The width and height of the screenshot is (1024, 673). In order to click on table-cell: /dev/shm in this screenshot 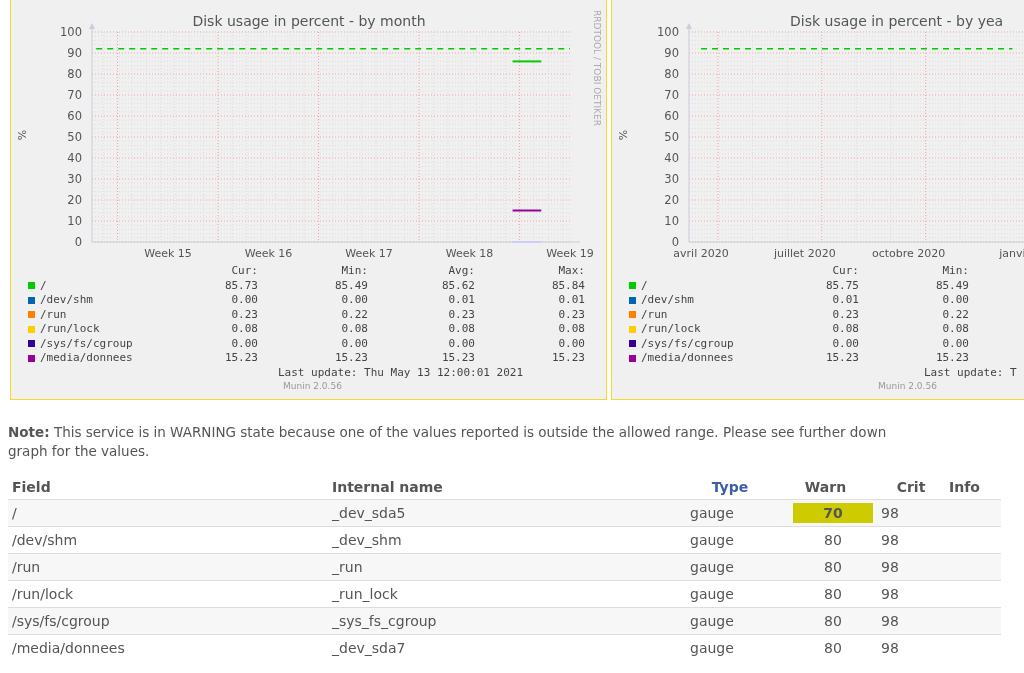, I will do `click(45, 540)`.